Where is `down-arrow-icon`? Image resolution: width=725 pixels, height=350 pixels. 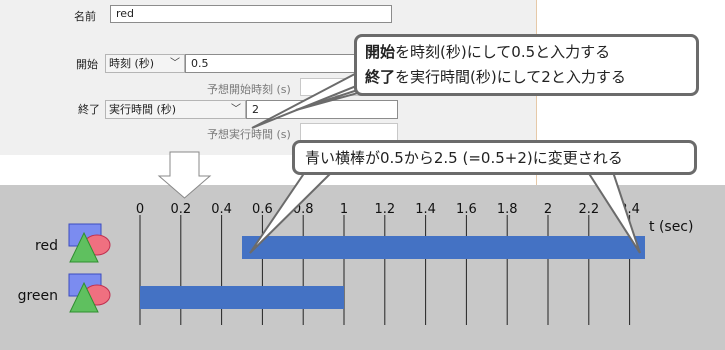 down-arrow-icon is located at coordinates (184, 175).